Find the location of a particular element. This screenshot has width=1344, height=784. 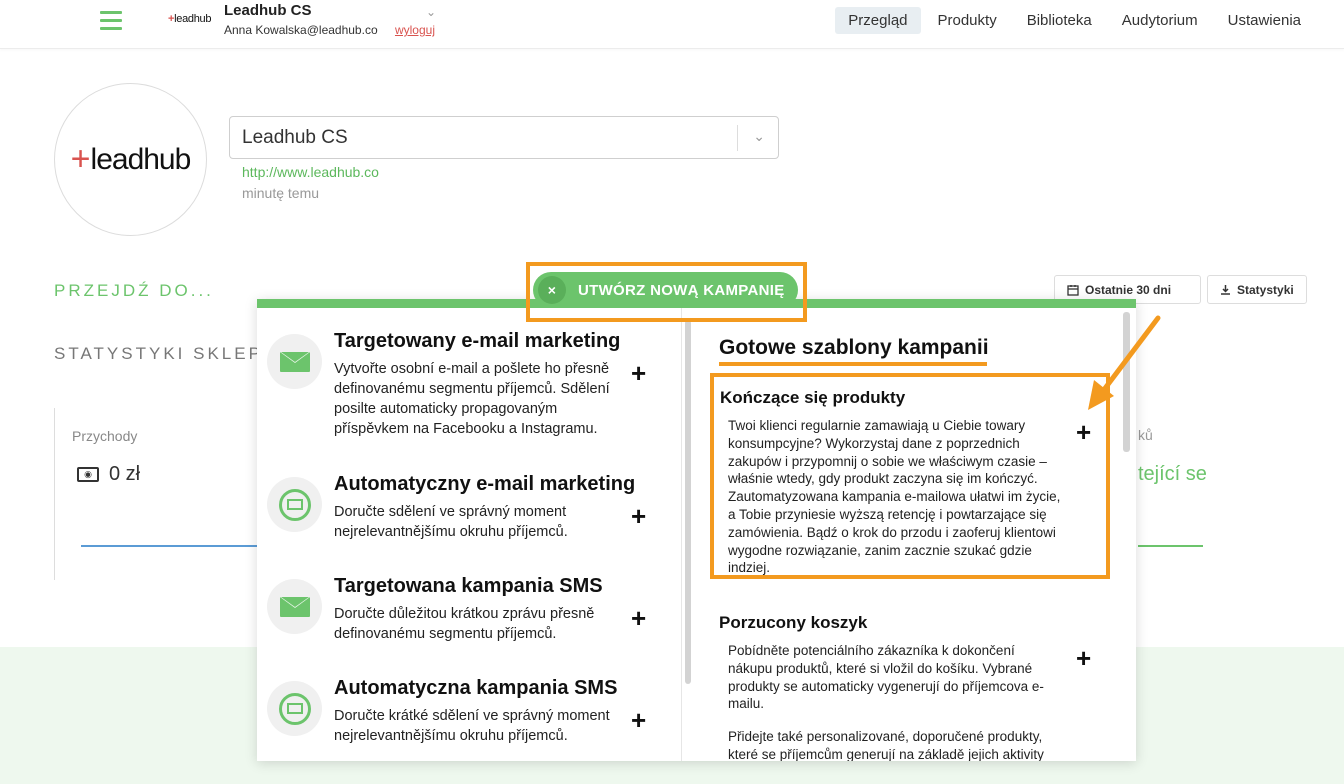

nav-overview: Przegląd is located at coordinates (878, 20).